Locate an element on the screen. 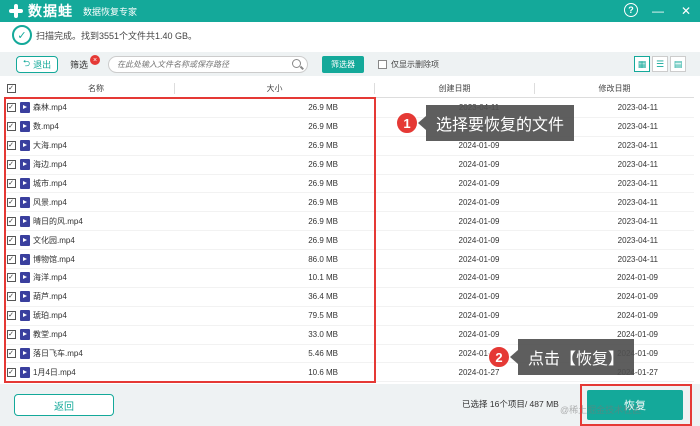 This screenshot has height=426, width=700. file-row: ✓ 城市.mp4 26.9 MB 2024-01-09 2023-04-11 is located at coordinates (349, 184).